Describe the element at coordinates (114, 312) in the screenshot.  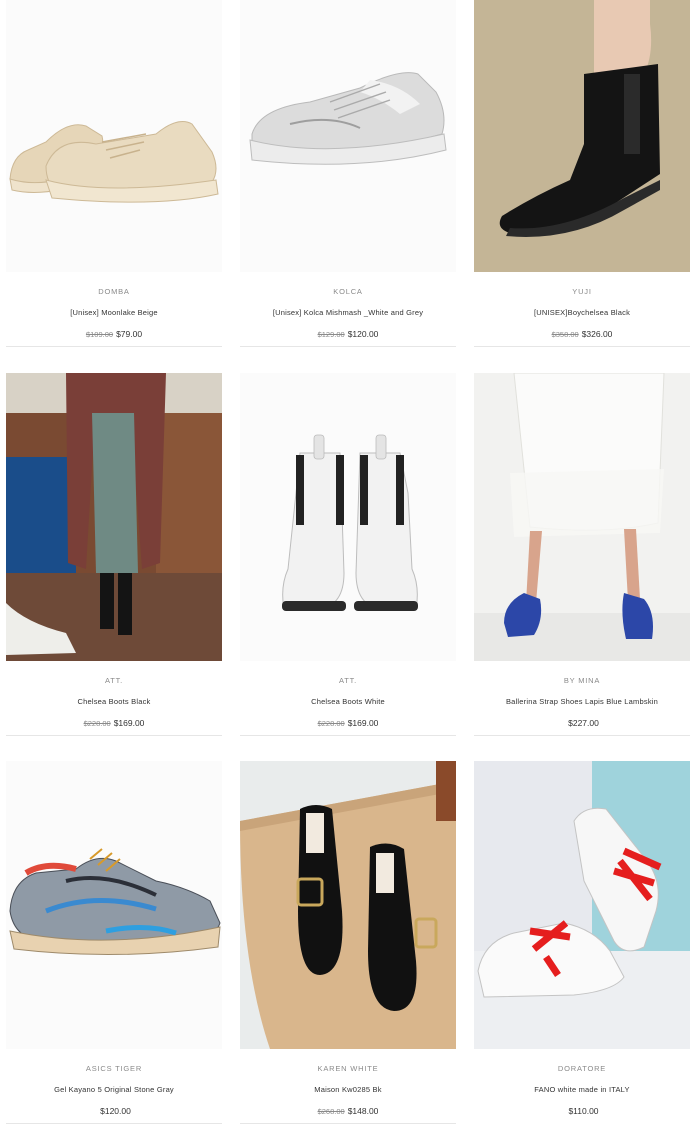
I see `product-title: [Unisex] Moonlake Beige` at that location.